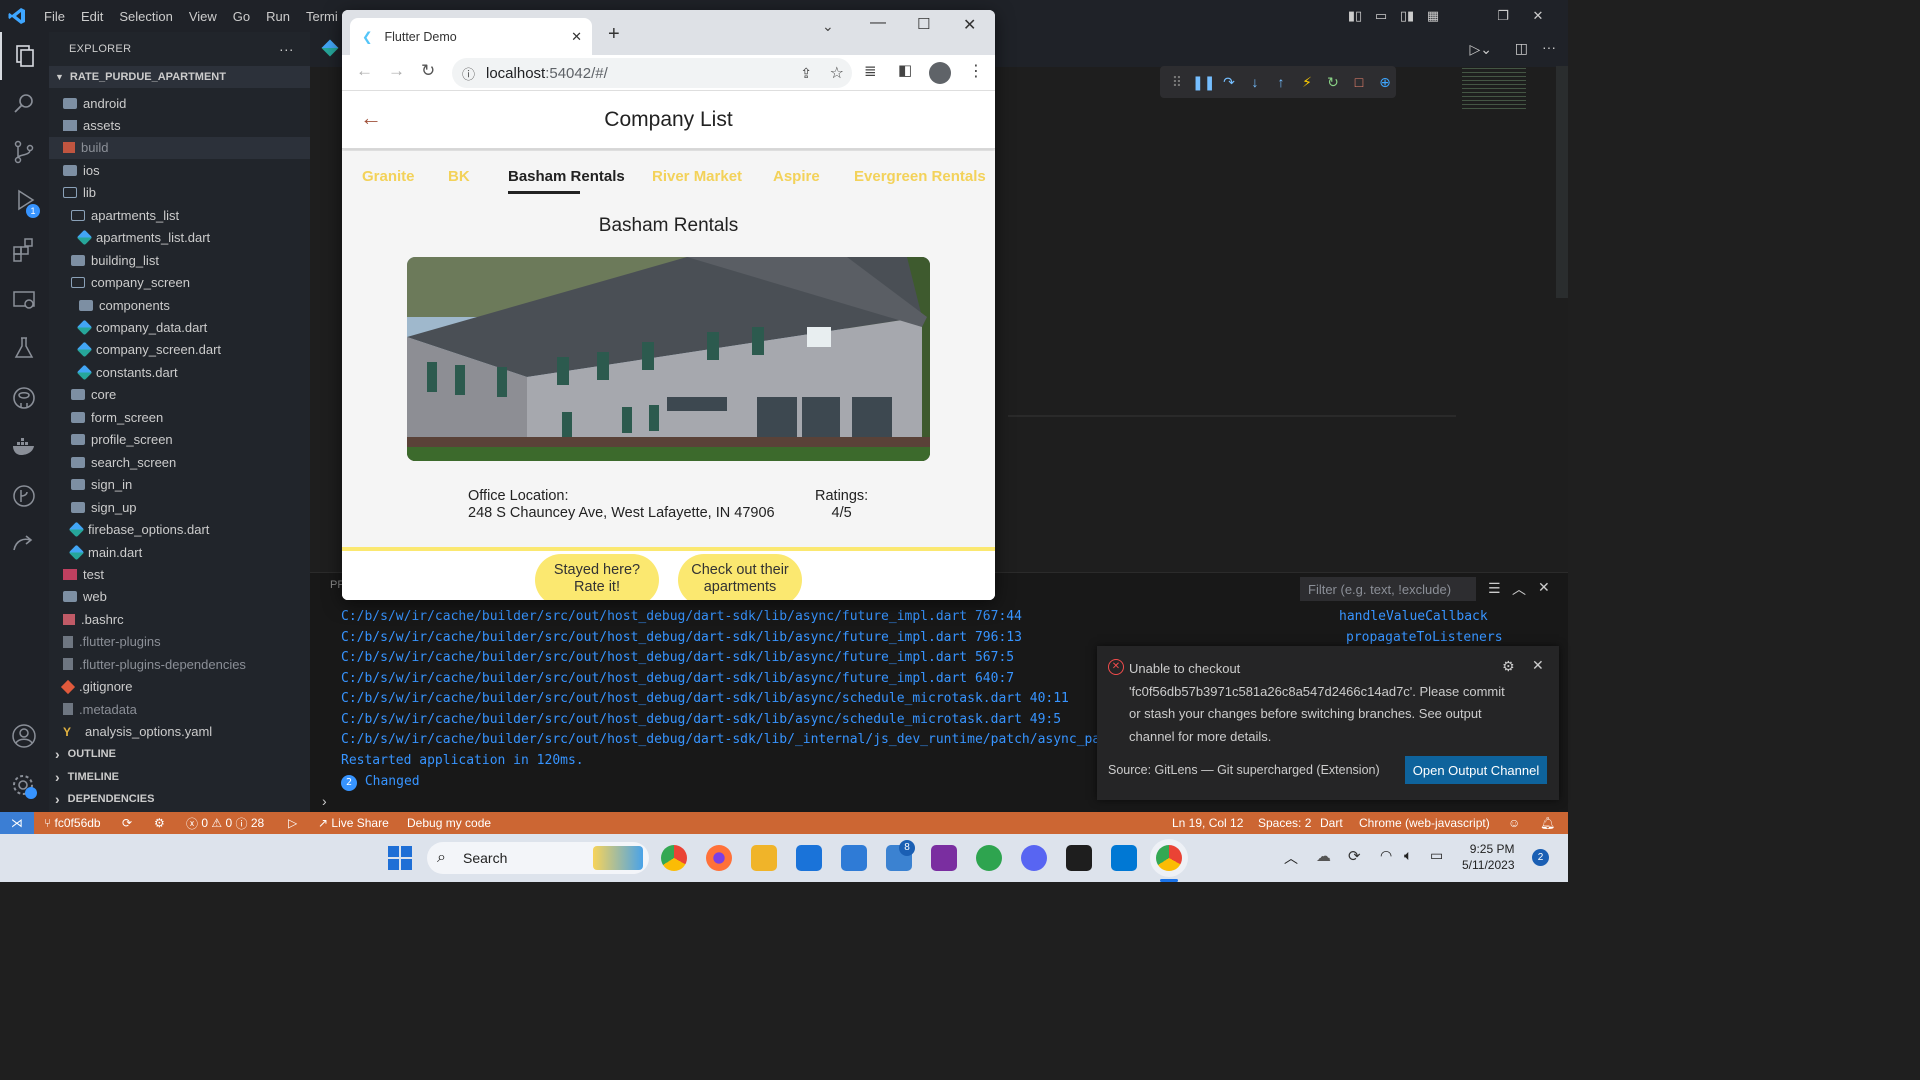 This screenshot has width=1920, height=1080. Describe the element at coordinates (828, 26) in the screenshot. I see `tab-search-icon: ⌄` at that location.